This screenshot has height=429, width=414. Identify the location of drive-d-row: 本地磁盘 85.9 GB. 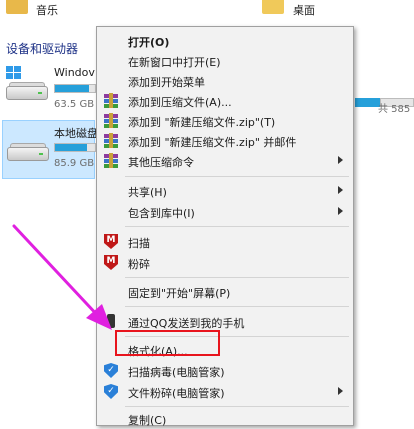
(49, 149).